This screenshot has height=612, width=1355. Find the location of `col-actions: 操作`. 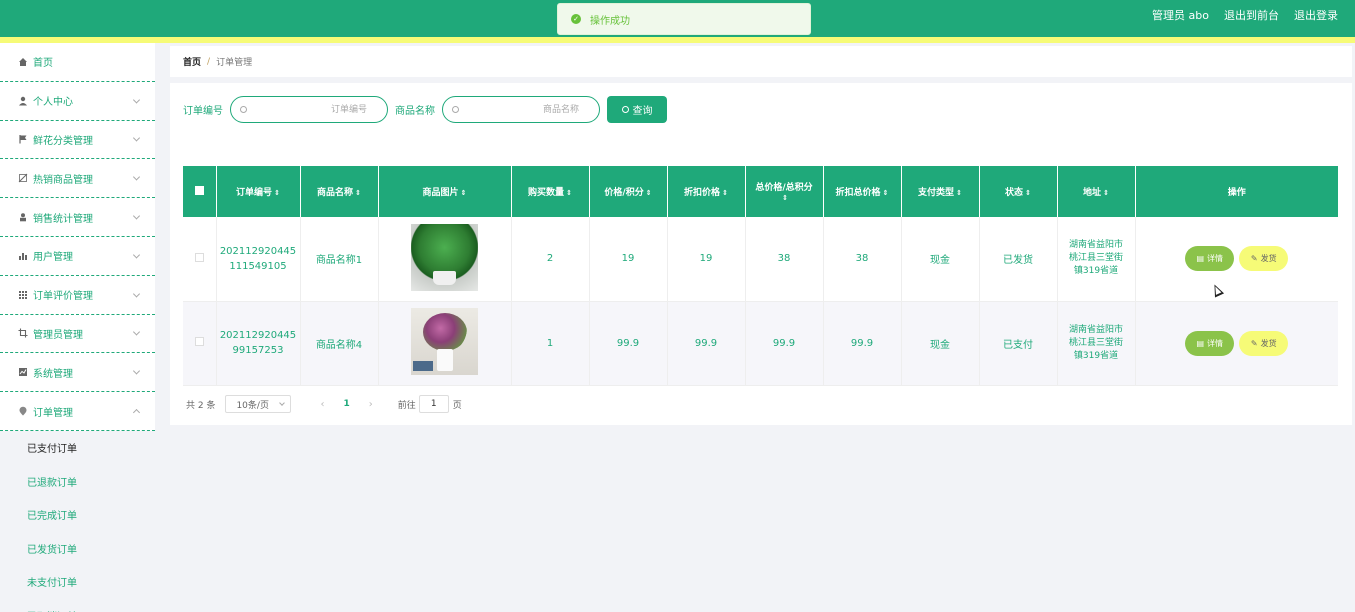

col-actions: 操作 is located at coordinates (1236, 193).